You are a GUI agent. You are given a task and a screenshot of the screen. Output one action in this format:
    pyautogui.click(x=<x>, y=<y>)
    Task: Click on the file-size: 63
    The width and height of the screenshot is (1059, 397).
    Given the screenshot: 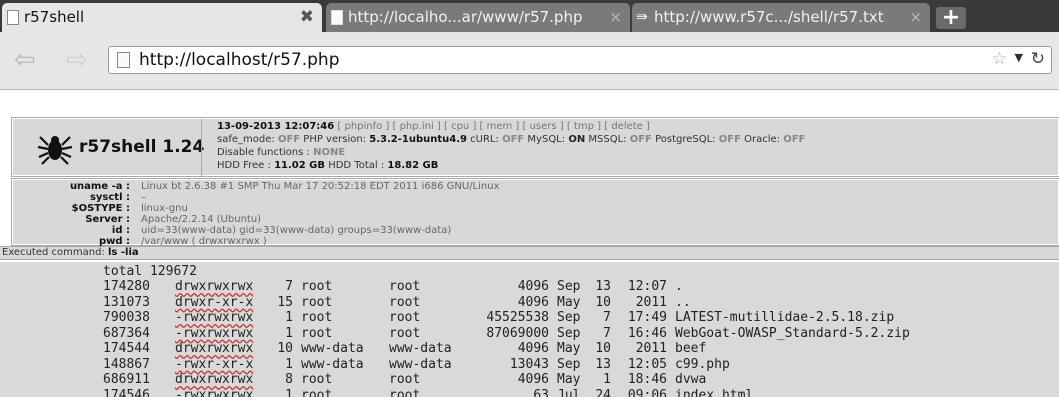 What is the action you would take?
    pyautogui.click(x=541, y=392)
    